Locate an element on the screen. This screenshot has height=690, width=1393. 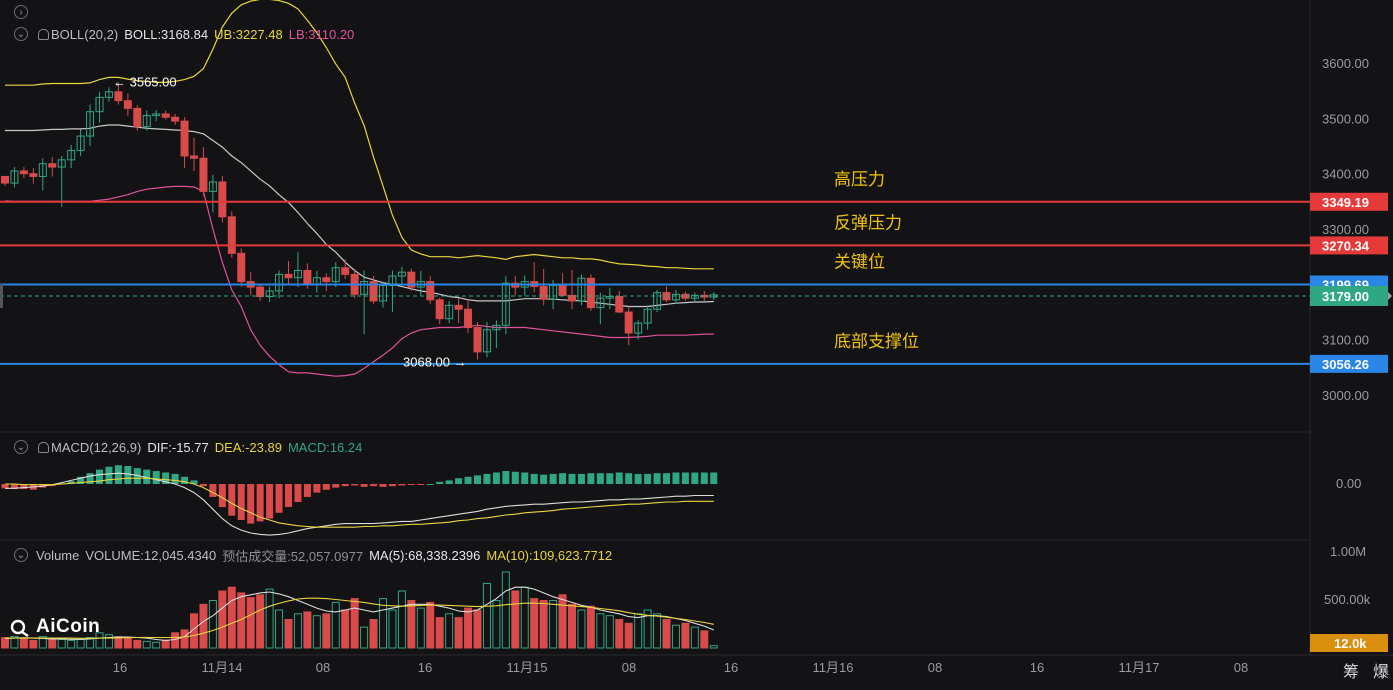
macd-label: MACD(12,26,9) is located at coordinates (96, 447).